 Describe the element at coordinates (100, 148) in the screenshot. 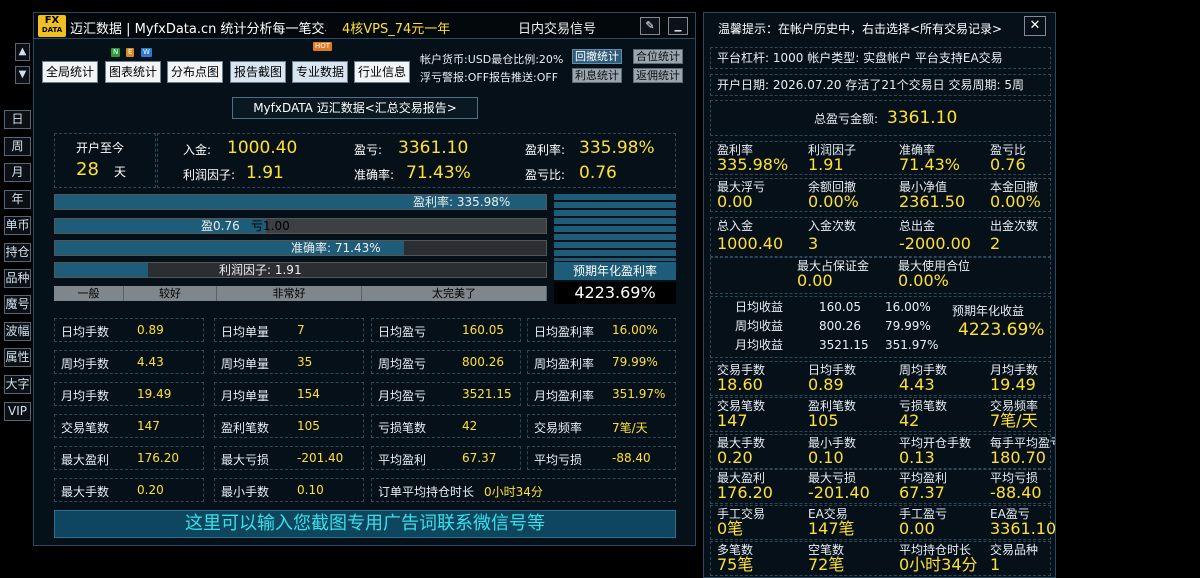

I see `since-open-label: 开户至今` at that location.